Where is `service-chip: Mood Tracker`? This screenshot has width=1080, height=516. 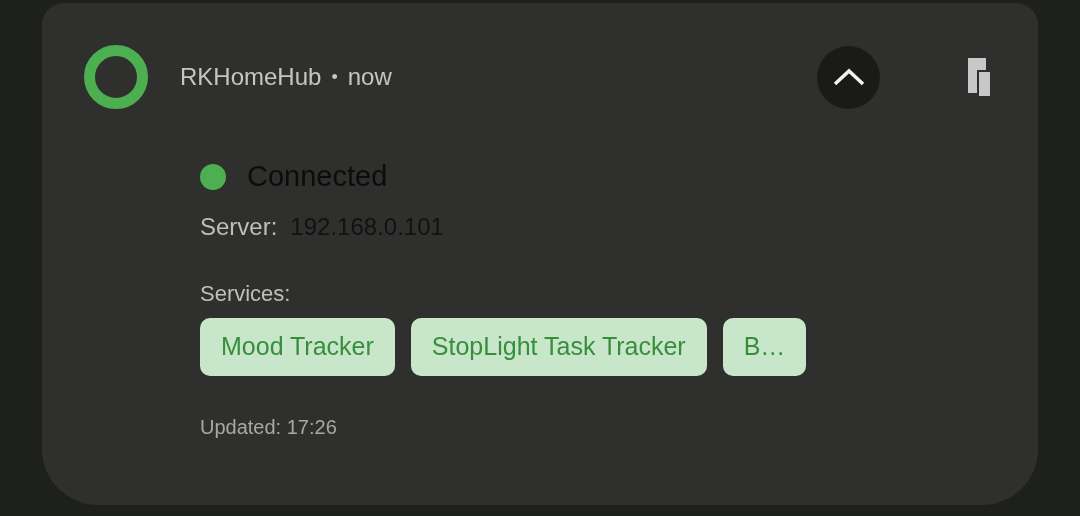
service-chip: Mood Tracker is located at coordinates (297, 347).